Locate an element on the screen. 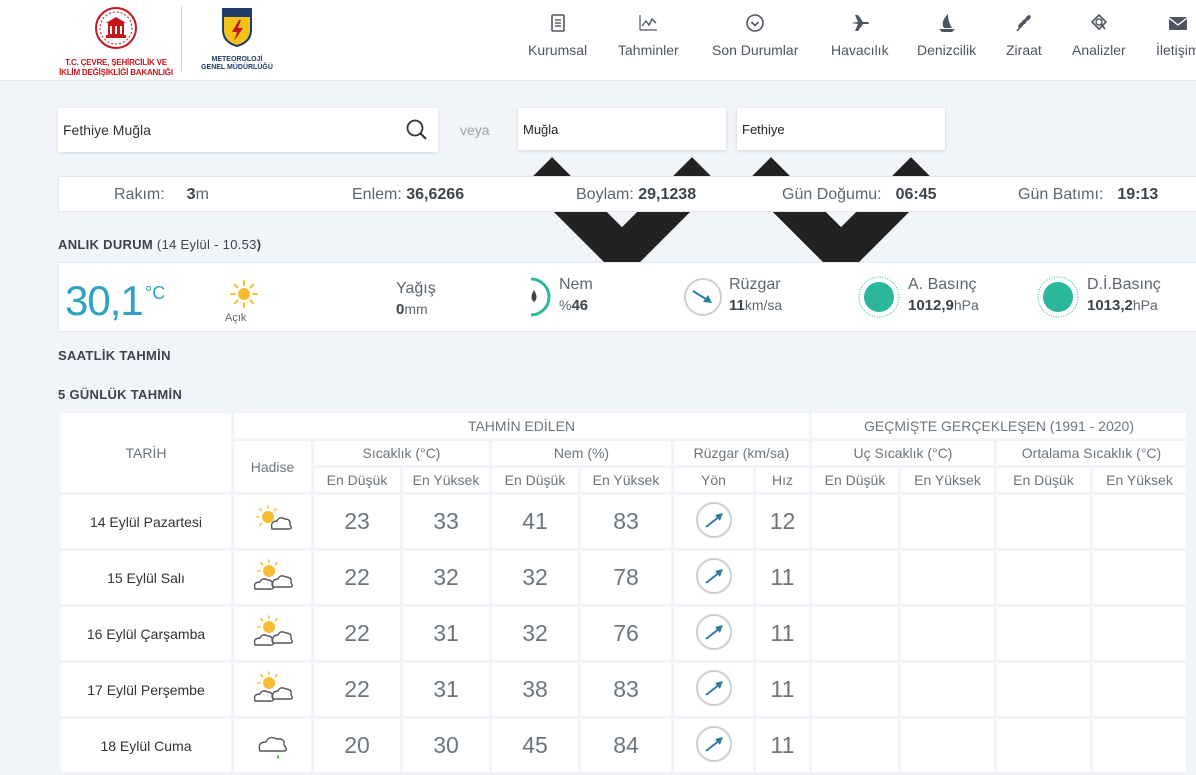  sun-clouds-icon is located at coordinates (273, 574).